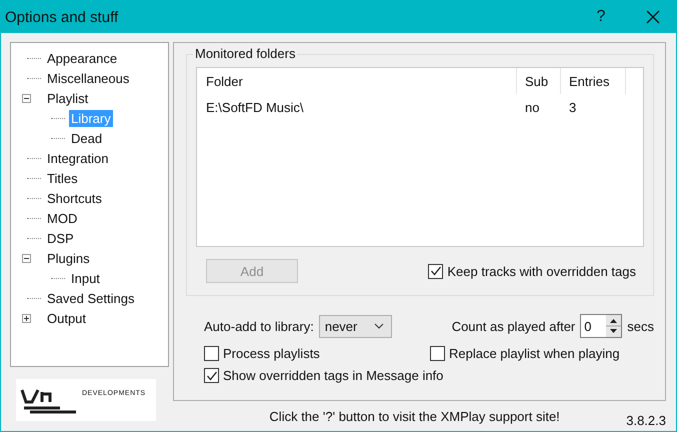  Describe the element at coordinates (593, 81) in the screenshot. I see `column-header: Entries` at that location.